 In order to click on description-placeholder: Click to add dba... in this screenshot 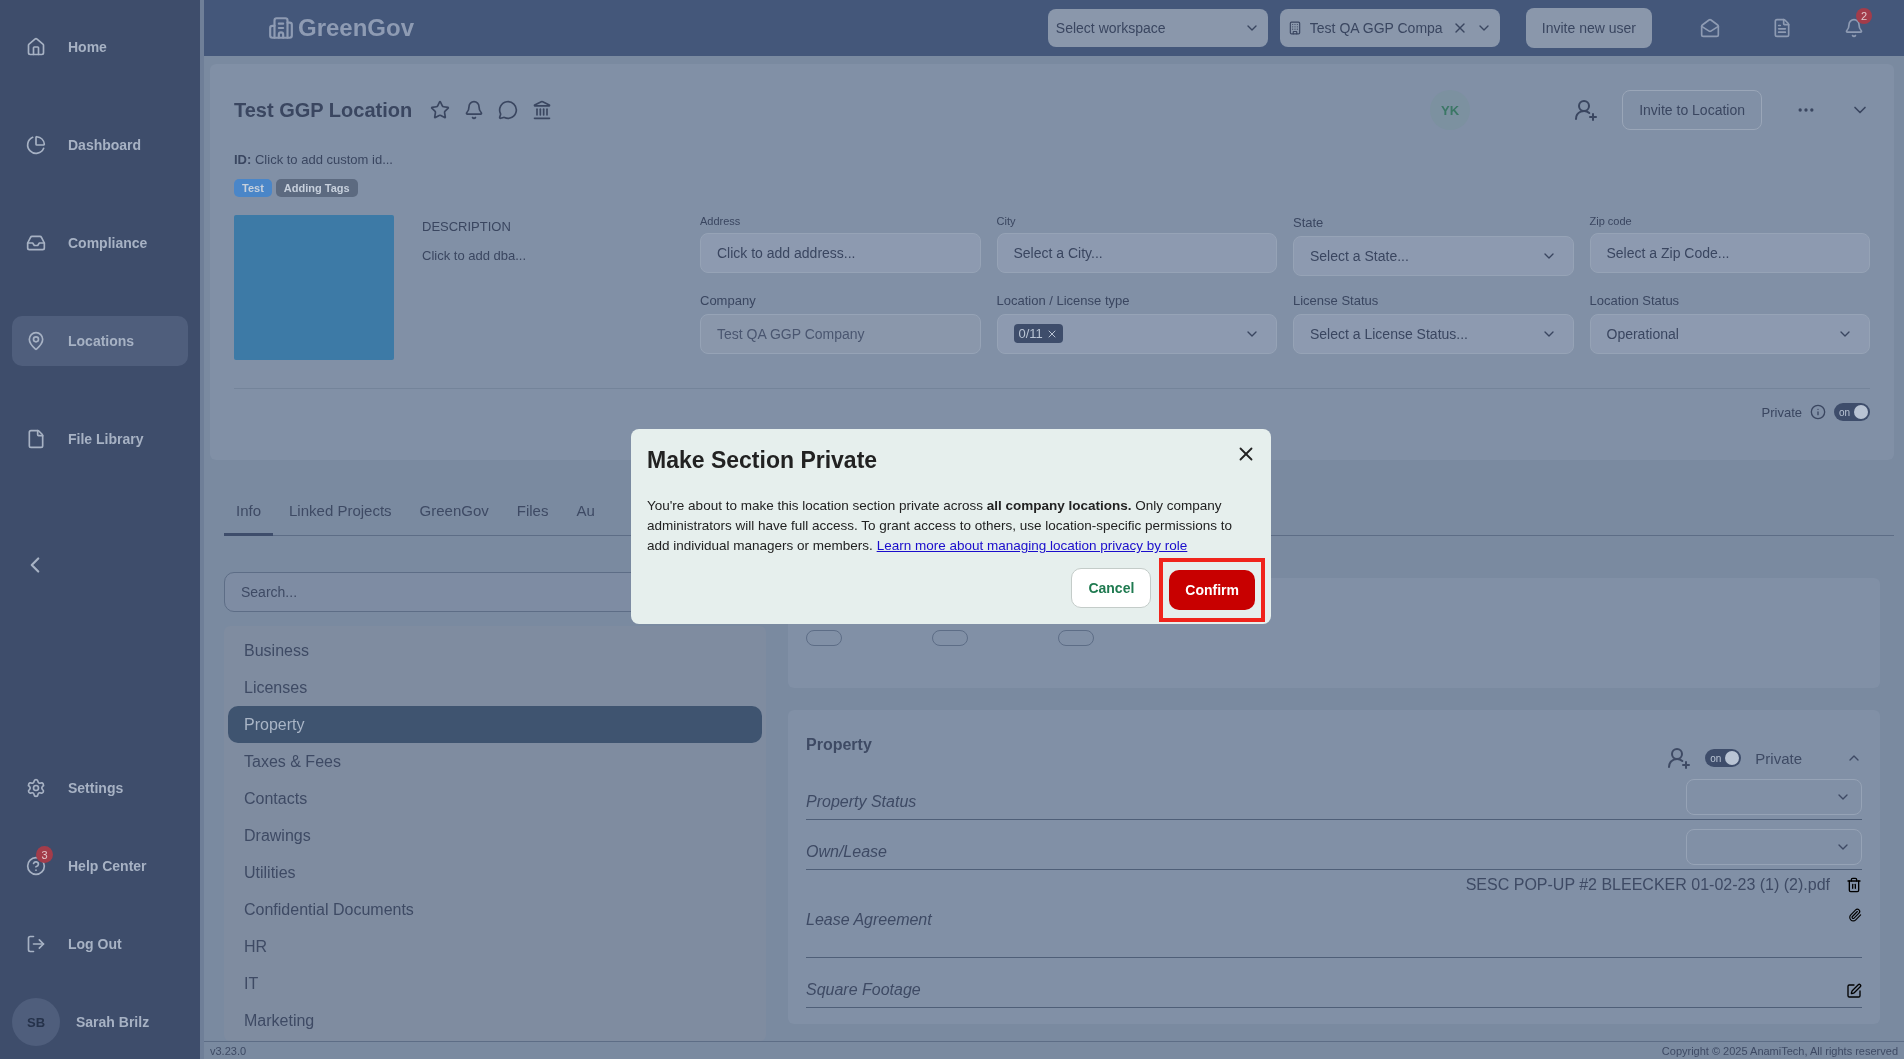, I will do `click(547, 255)`.